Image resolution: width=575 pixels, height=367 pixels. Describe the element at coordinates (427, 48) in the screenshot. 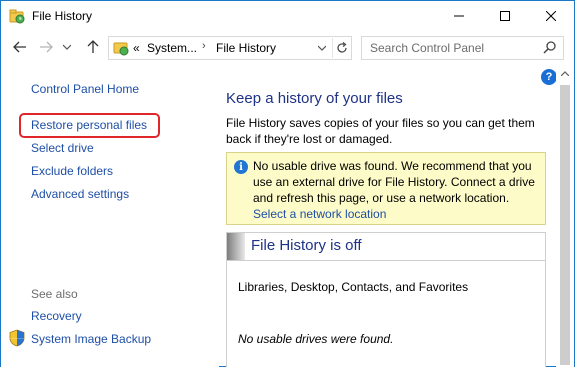

I see `search-placeholder: Search Control Panel` at that location.